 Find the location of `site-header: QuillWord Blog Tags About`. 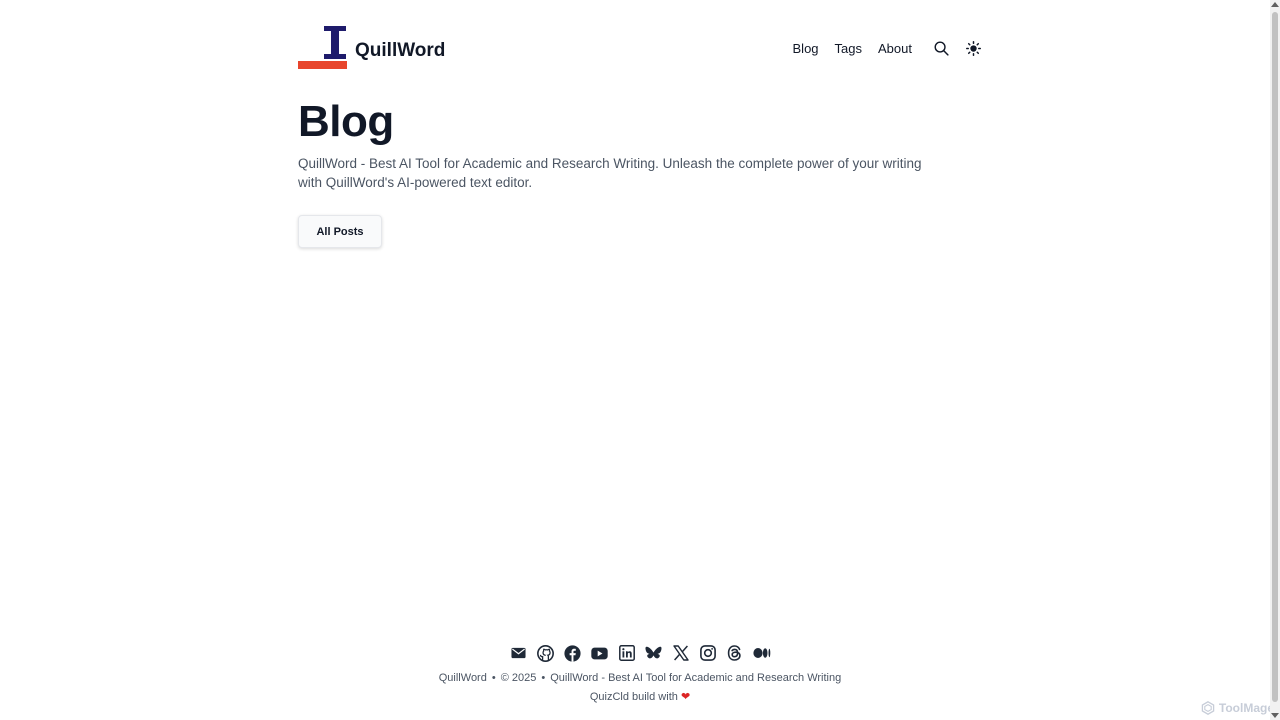

site-header: QuillWord Blog Tags About is located at coordinates (640, 48).